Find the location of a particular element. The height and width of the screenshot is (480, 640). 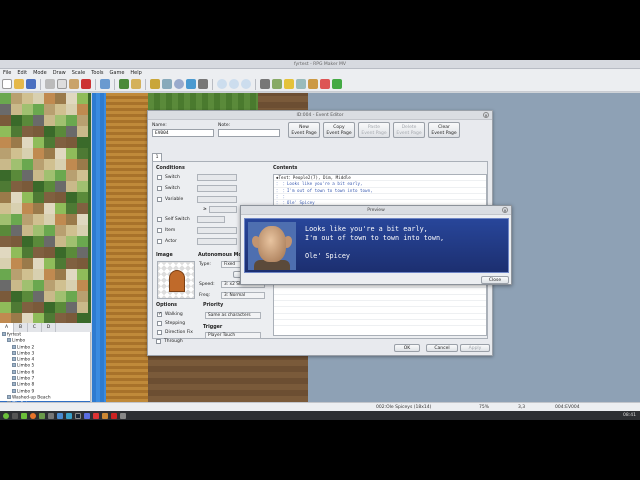

menu-game: Game is located at coordinates (117, 73).